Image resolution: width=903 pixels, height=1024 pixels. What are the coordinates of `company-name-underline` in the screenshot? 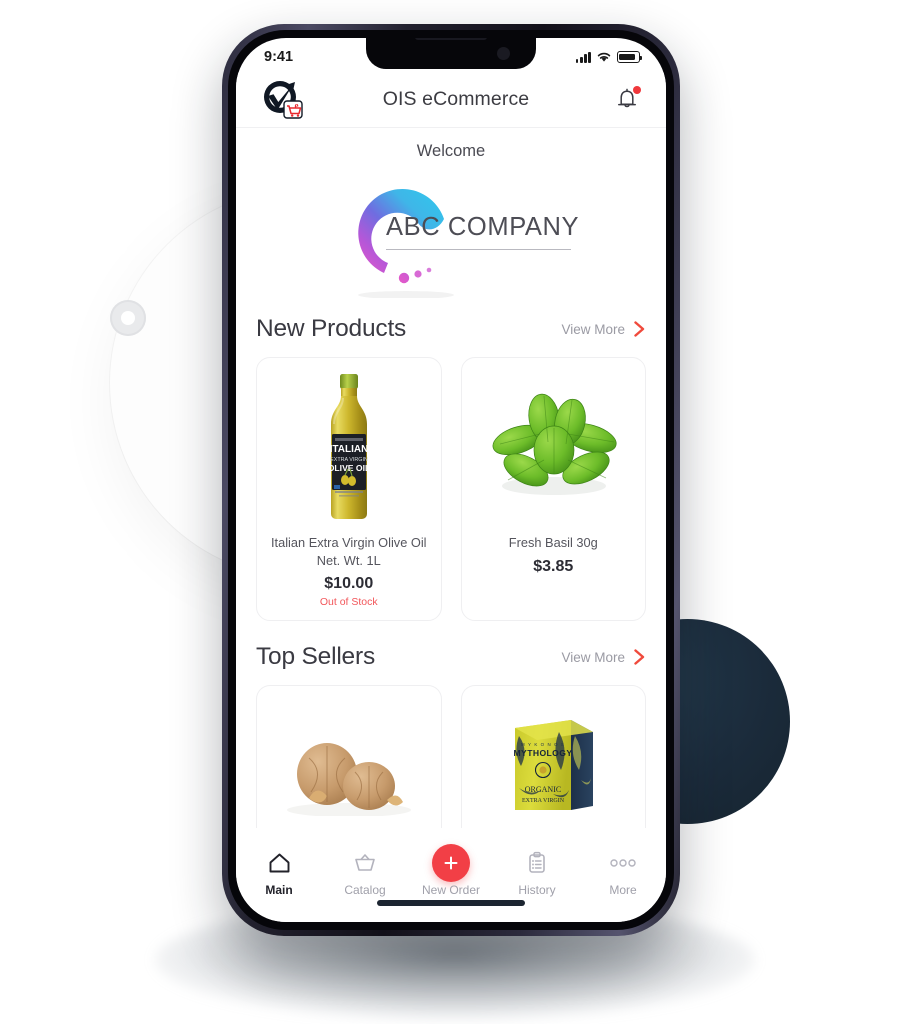 It's located at (478, 249).